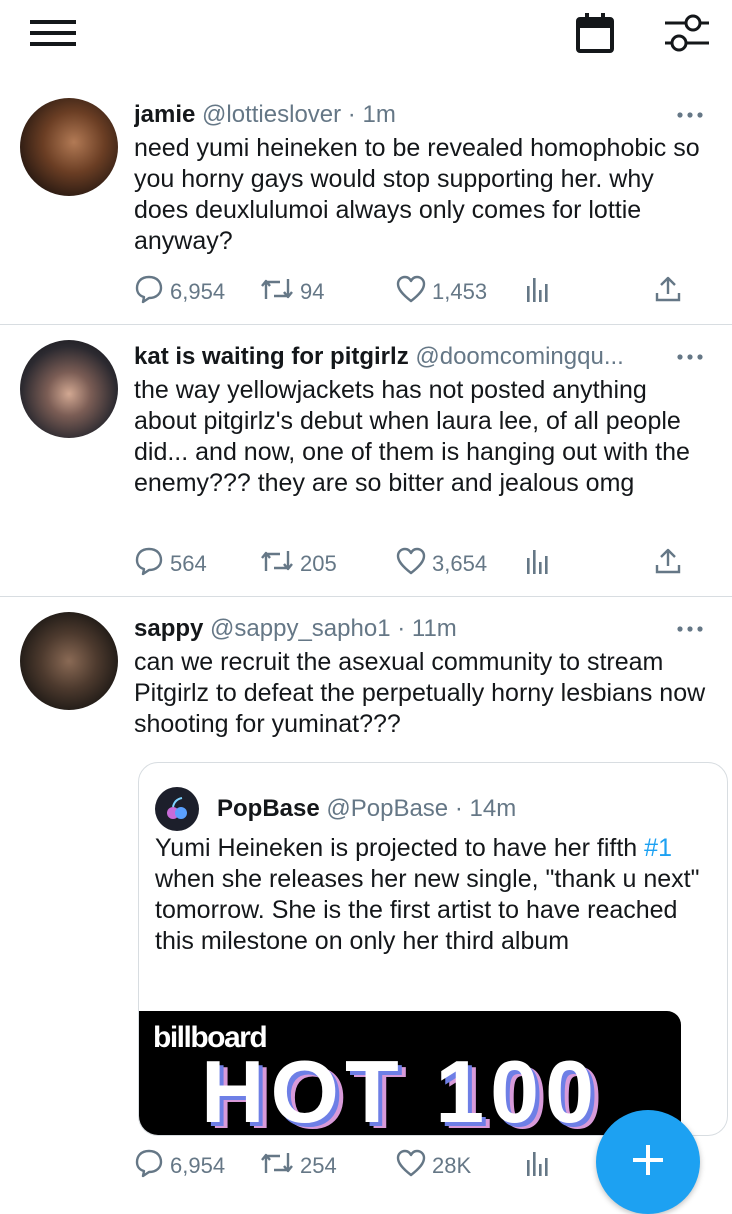  I want to click on tweet-header: sappy @sappy_sapho1 · 11m, so click(422, 630).